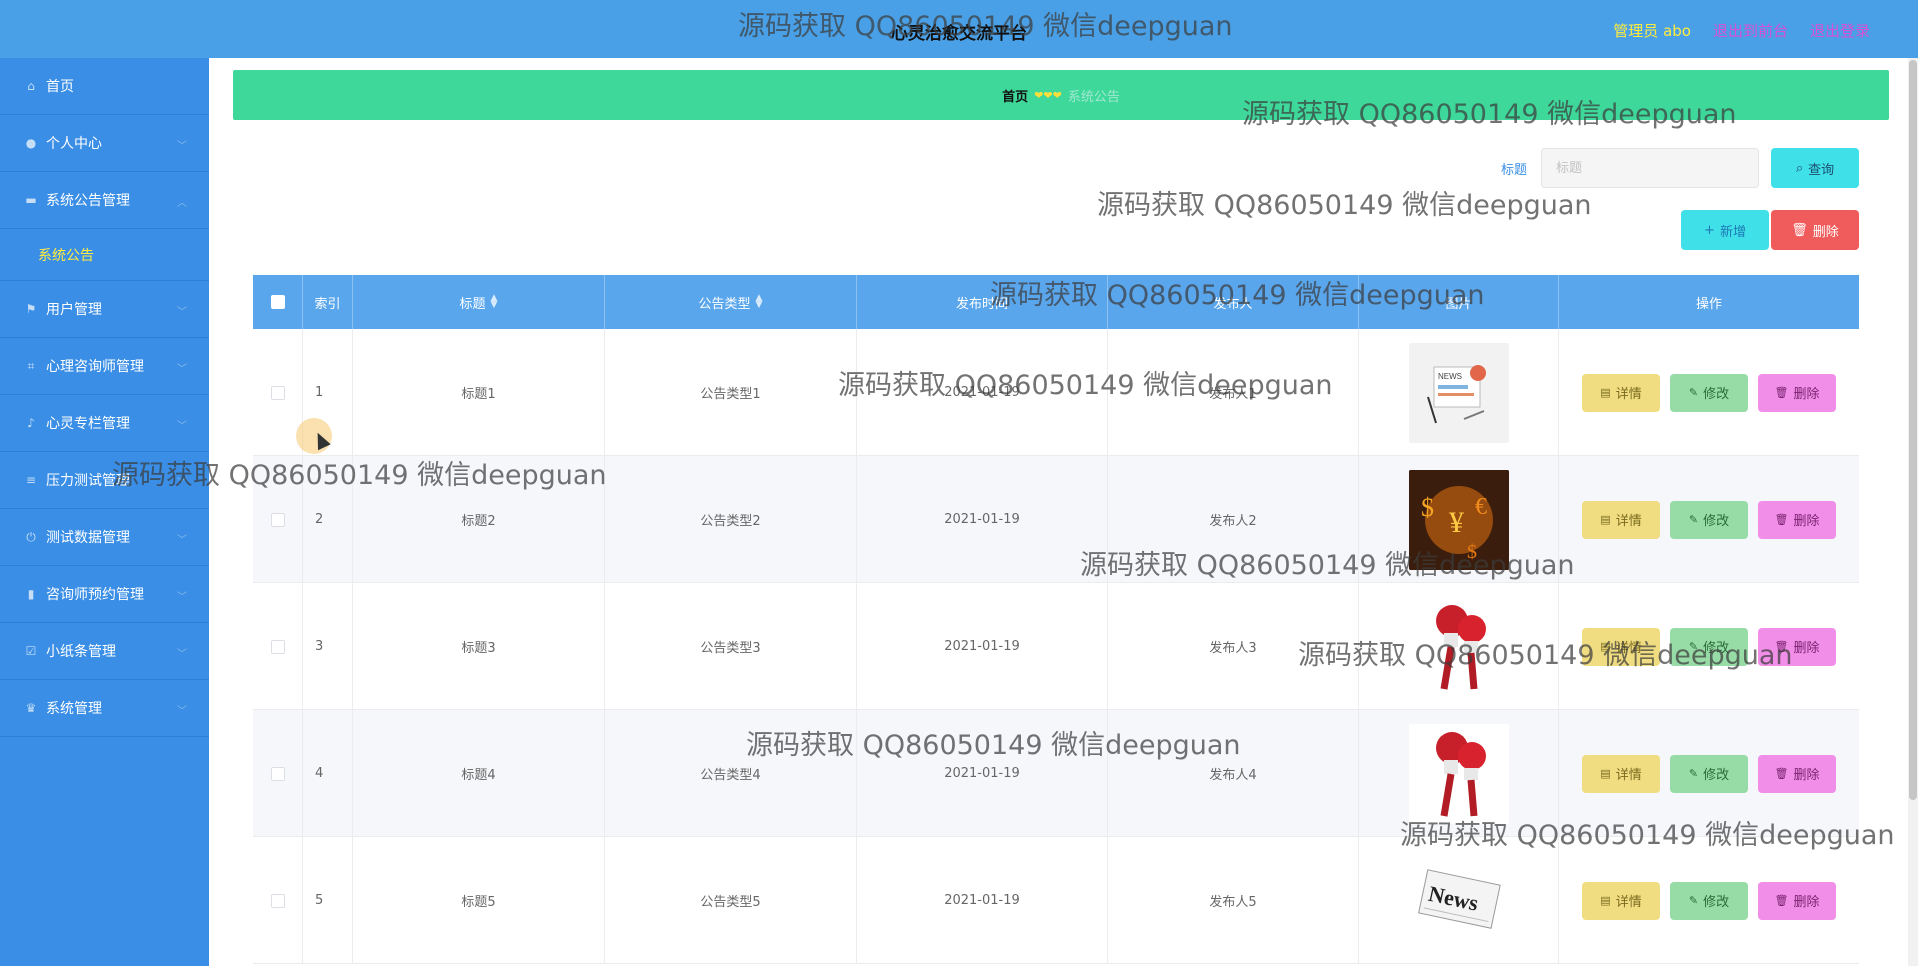  I want to click on row-index: 5, so click(328, 900).